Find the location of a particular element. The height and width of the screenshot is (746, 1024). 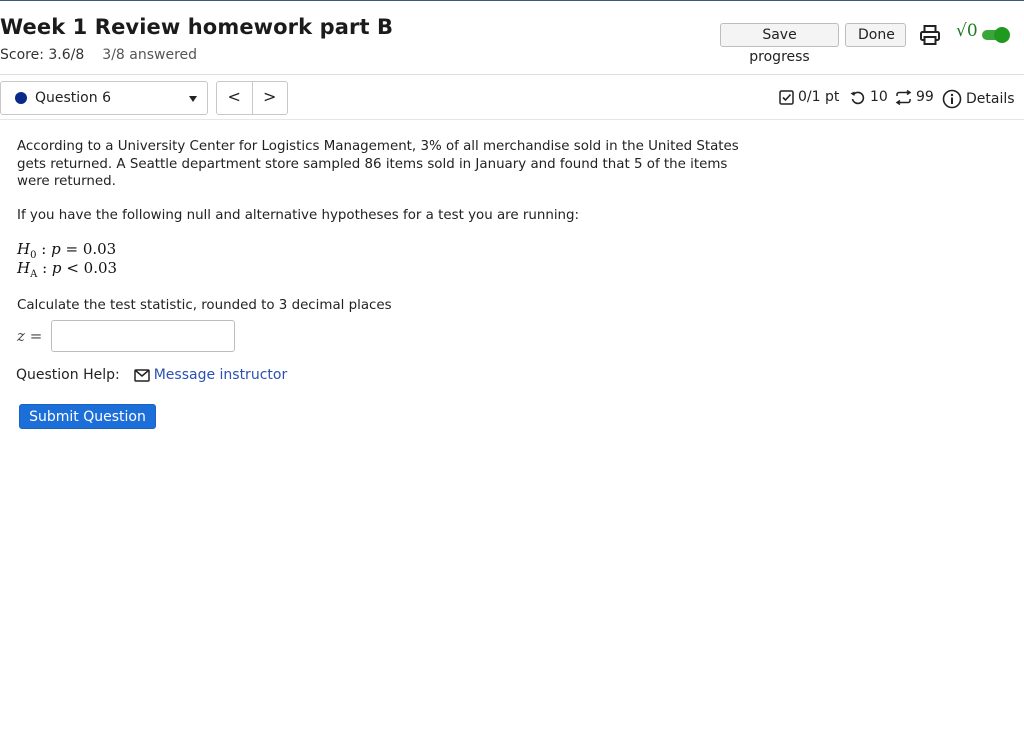

question-help-label: Question Help: is located at coordinates (68, 375).